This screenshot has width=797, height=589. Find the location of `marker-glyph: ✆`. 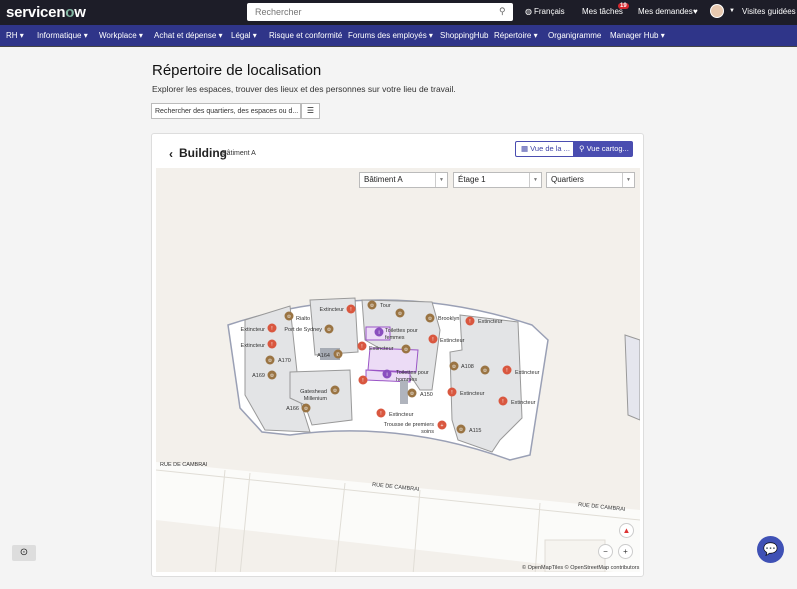

marker-glyph: ✆ is located at coordinates (338, 355).